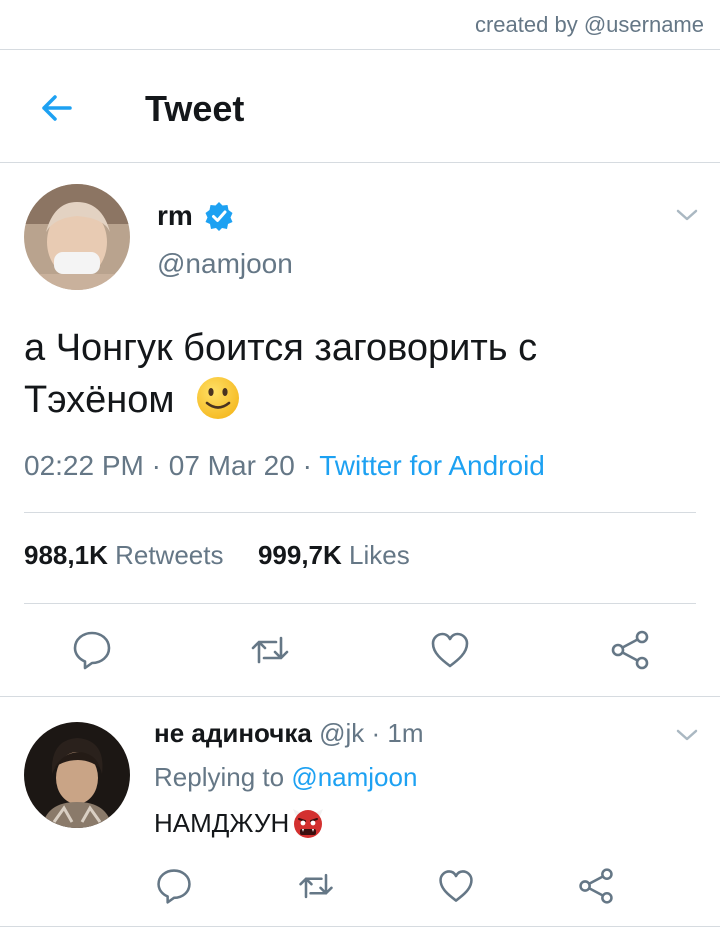 The height and width of the screenshot is (936, 720). Describe the element at coordinates (225, 264) in the screenshot. I see `author-handle: @namjoon` at that location.